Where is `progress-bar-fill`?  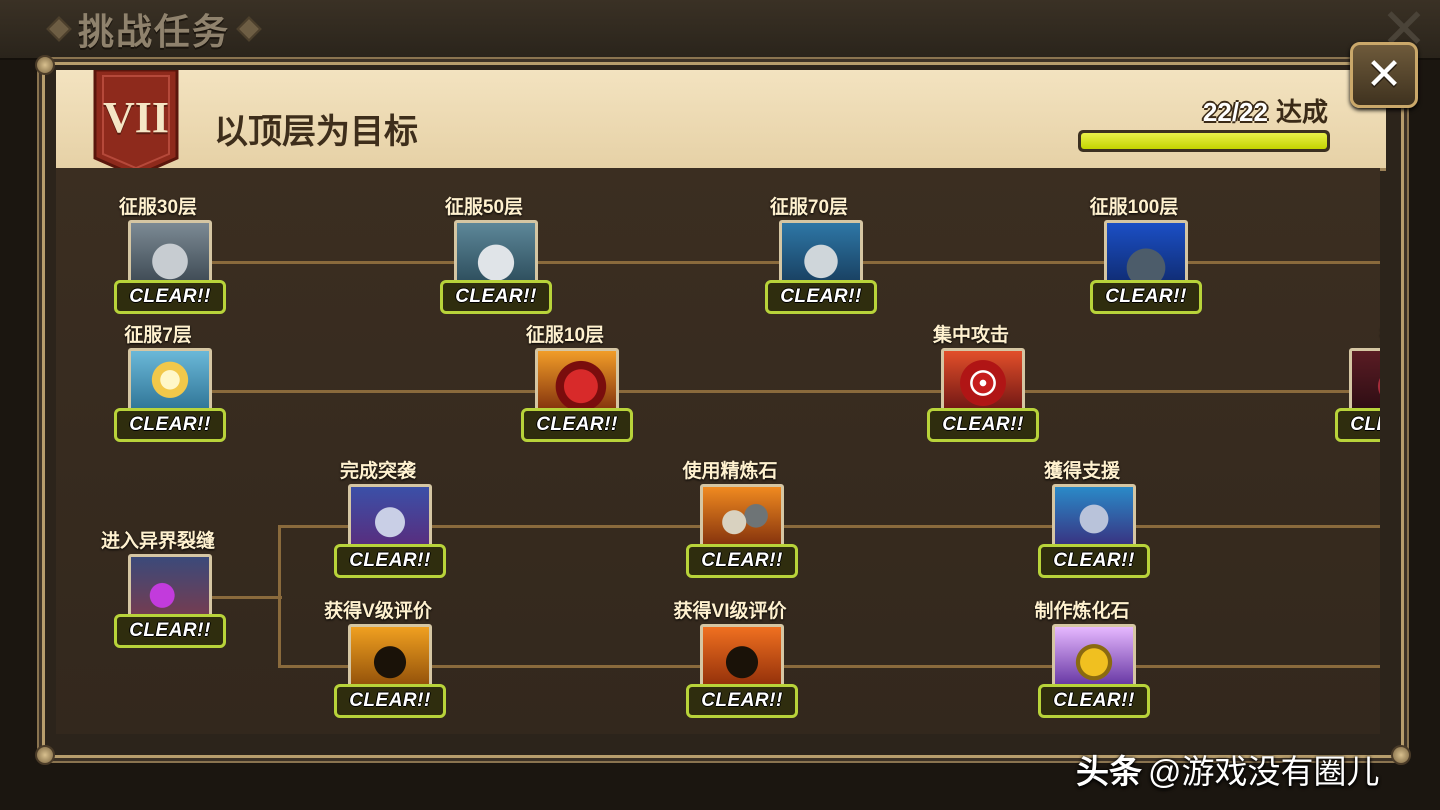
progress-bar-fill is located at coordinates (1204, 141).